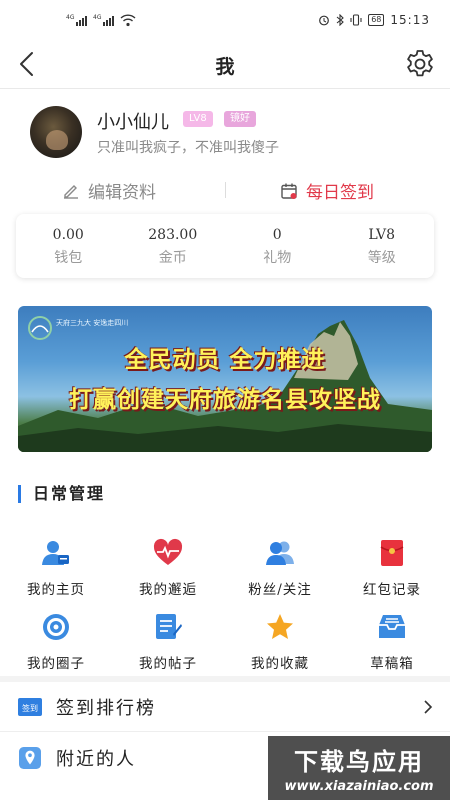 The height and width of the screenshot is (800, 450). What do you see at coordinates (173, 246) in the screenshot?
I see `stat-coins: 283.00 金币` at bounding box center [173, 246].